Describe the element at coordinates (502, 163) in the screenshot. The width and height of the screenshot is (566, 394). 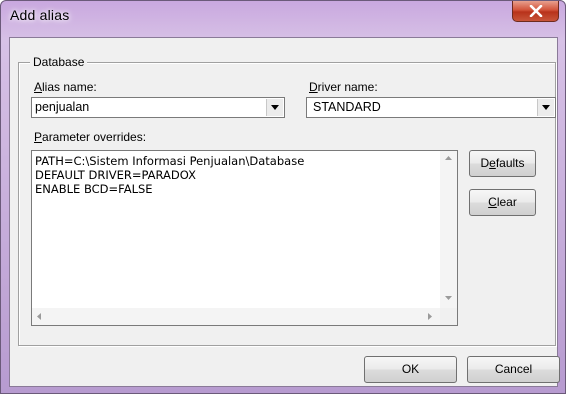
I see `defaults-button: Defaults` at that location.